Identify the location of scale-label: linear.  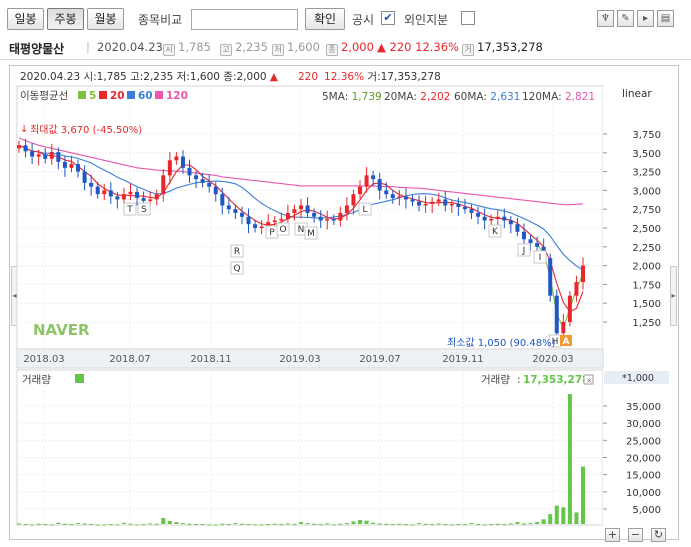
(637, 94).